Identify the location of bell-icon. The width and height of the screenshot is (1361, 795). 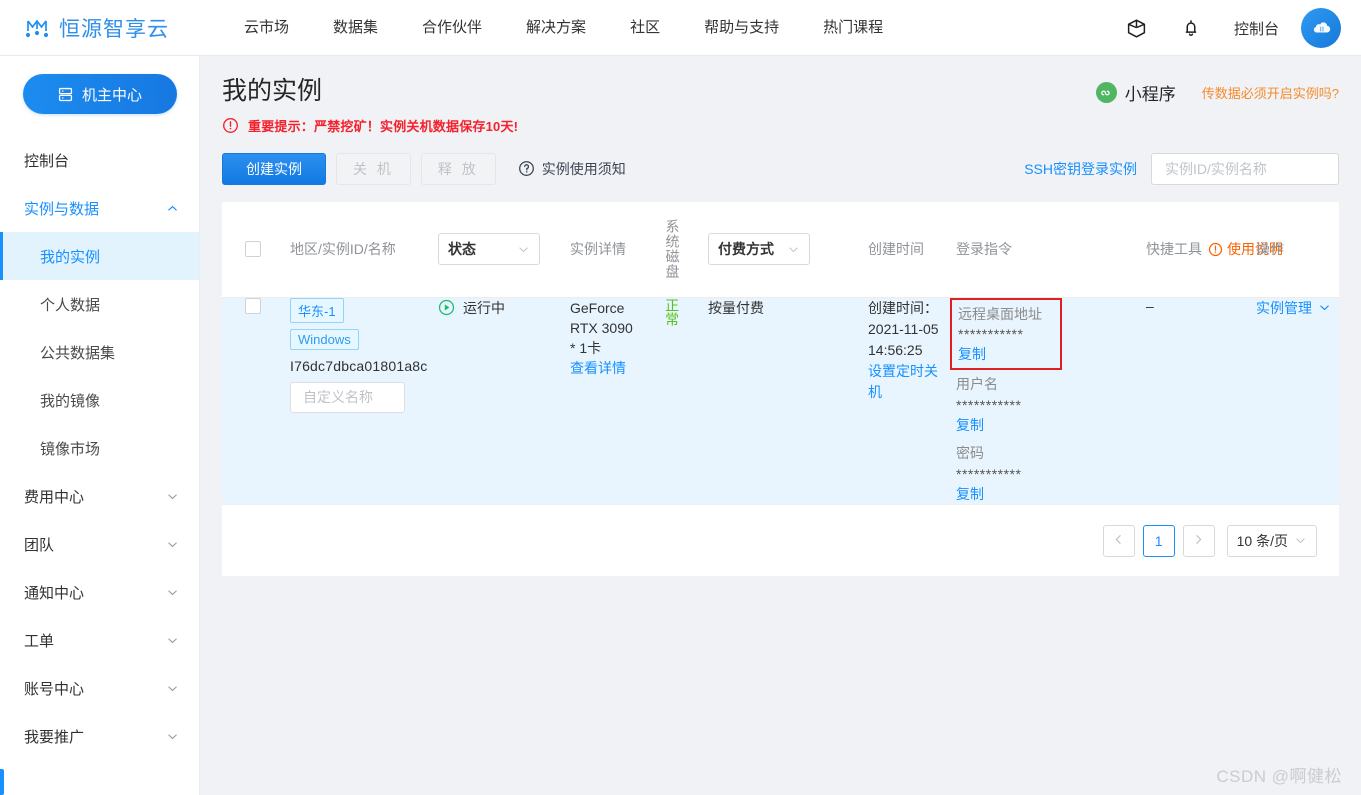
(1191, 28).